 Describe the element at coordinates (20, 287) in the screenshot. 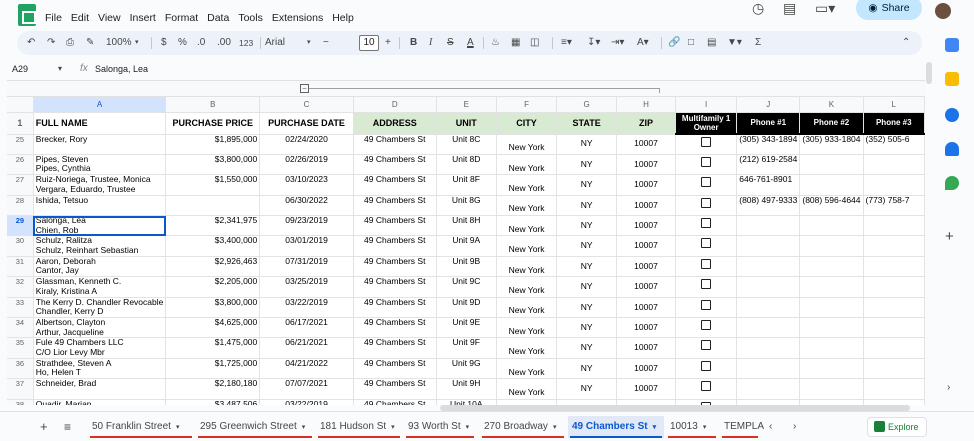

I see `row-number: 32` at that location.